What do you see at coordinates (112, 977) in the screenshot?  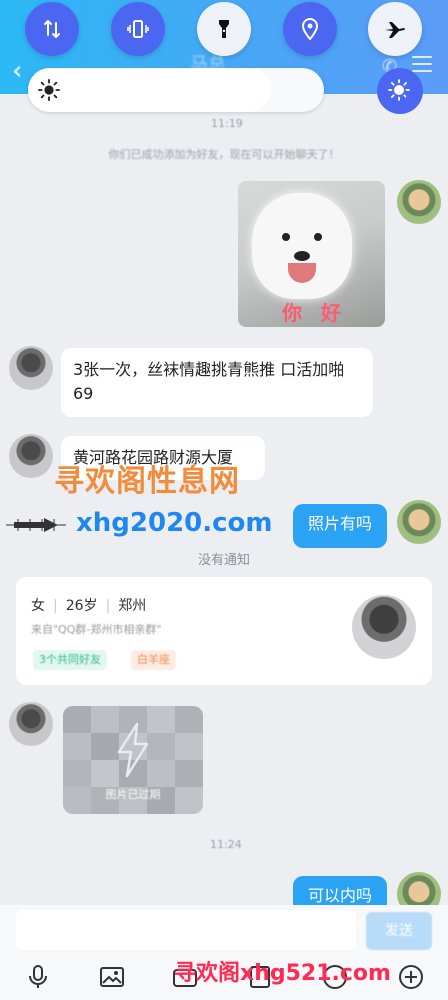 I see `image-icon` at bounding box center [112, 977].